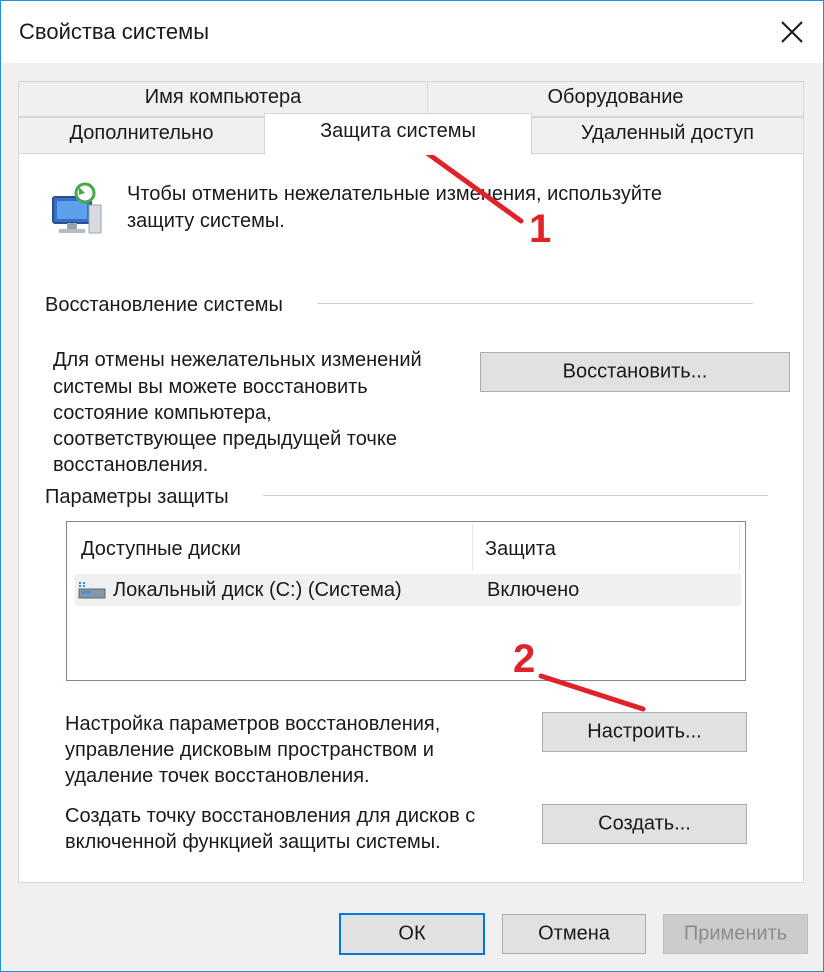  I want to click on table-row: Локальный диск (C:) (Система) Включено, so click(408, 590).